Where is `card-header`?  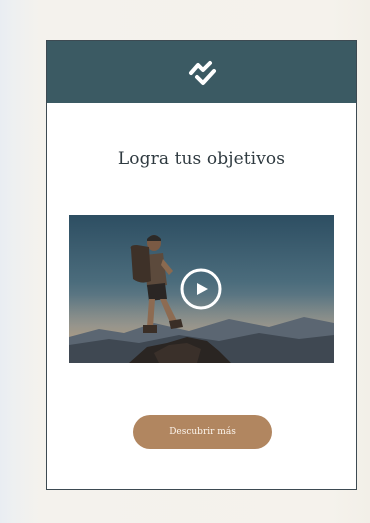
card-header is located at coordinates (201, 72).